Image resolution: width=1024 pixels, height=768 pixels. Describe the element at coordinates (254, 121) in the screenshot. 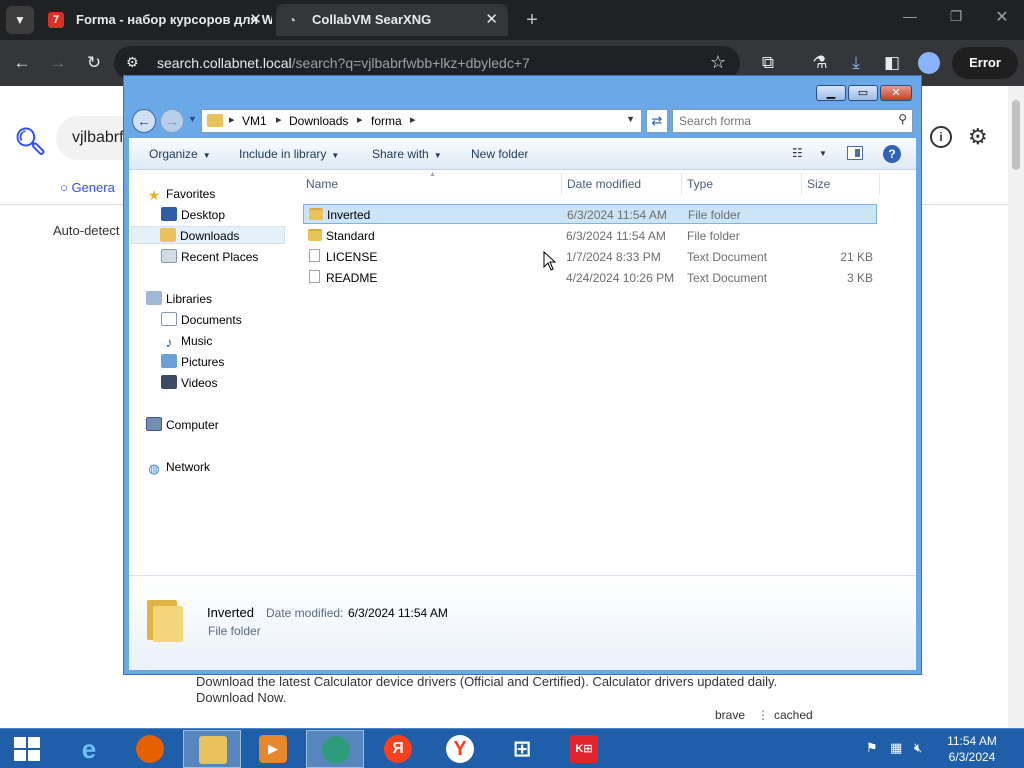

I see `breadcrumb-vm1: VM1` at that location.